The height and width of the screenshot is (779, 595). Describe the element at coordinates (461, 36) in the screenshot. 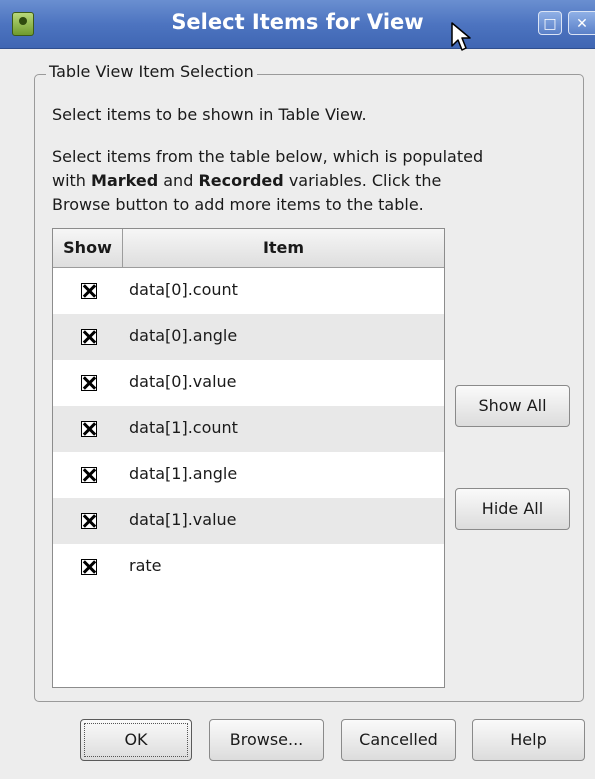

I see `mouse-pointer-icon` at that location.